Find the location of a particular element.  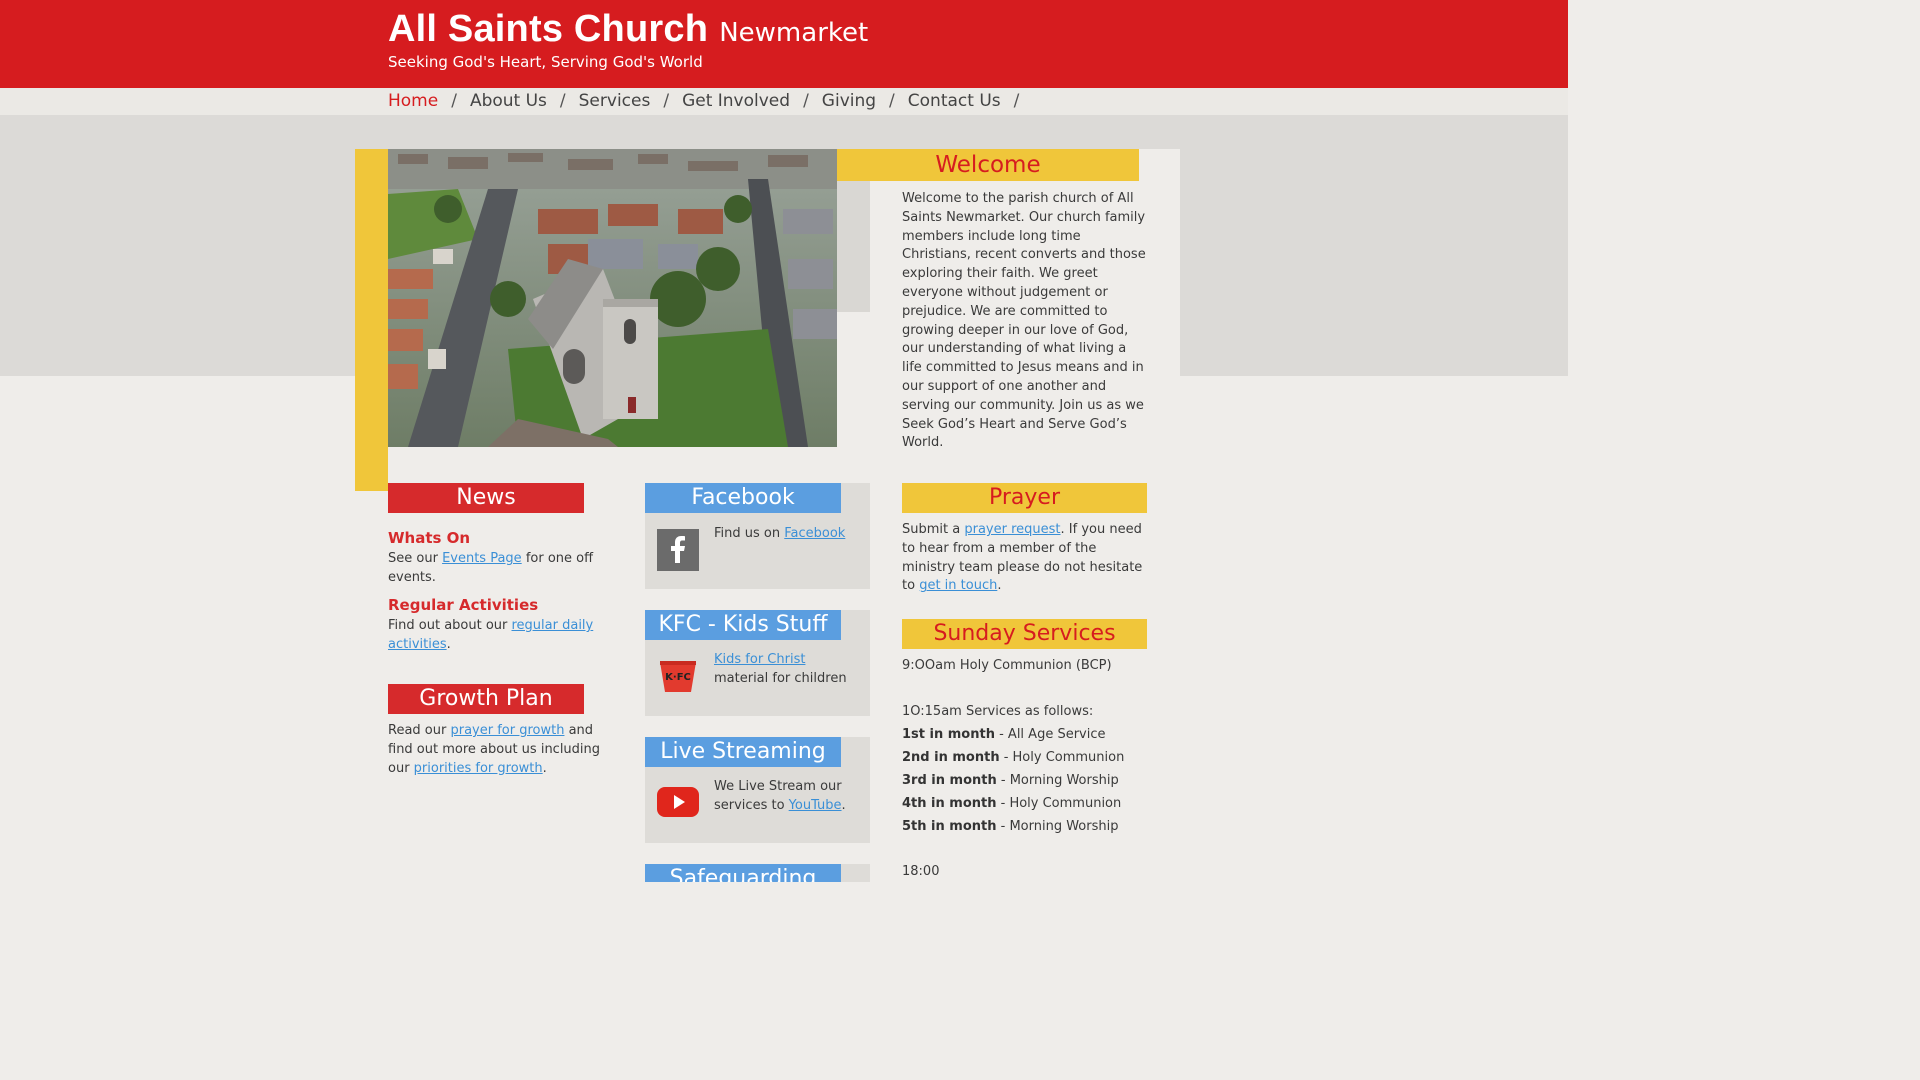

prayer-request-link: prayer request is located at coordinates (1012, 529).